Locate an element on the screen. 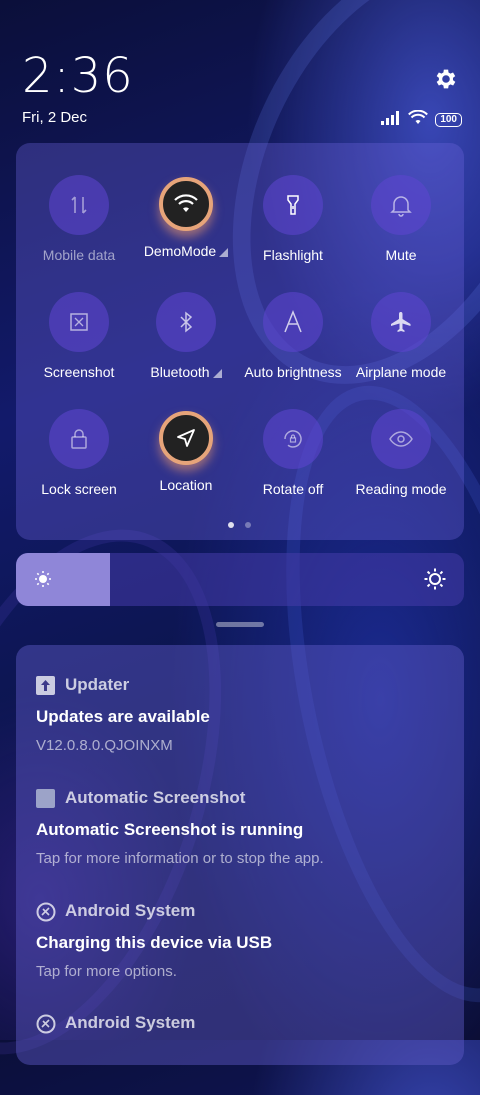  drag-handle is located at coordinates (240, 624).